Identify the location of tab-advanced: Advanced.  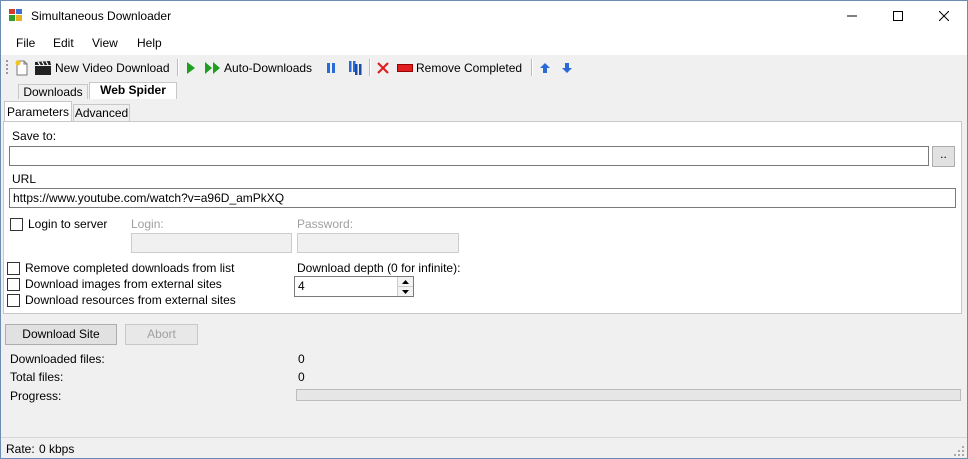
(101, 112).